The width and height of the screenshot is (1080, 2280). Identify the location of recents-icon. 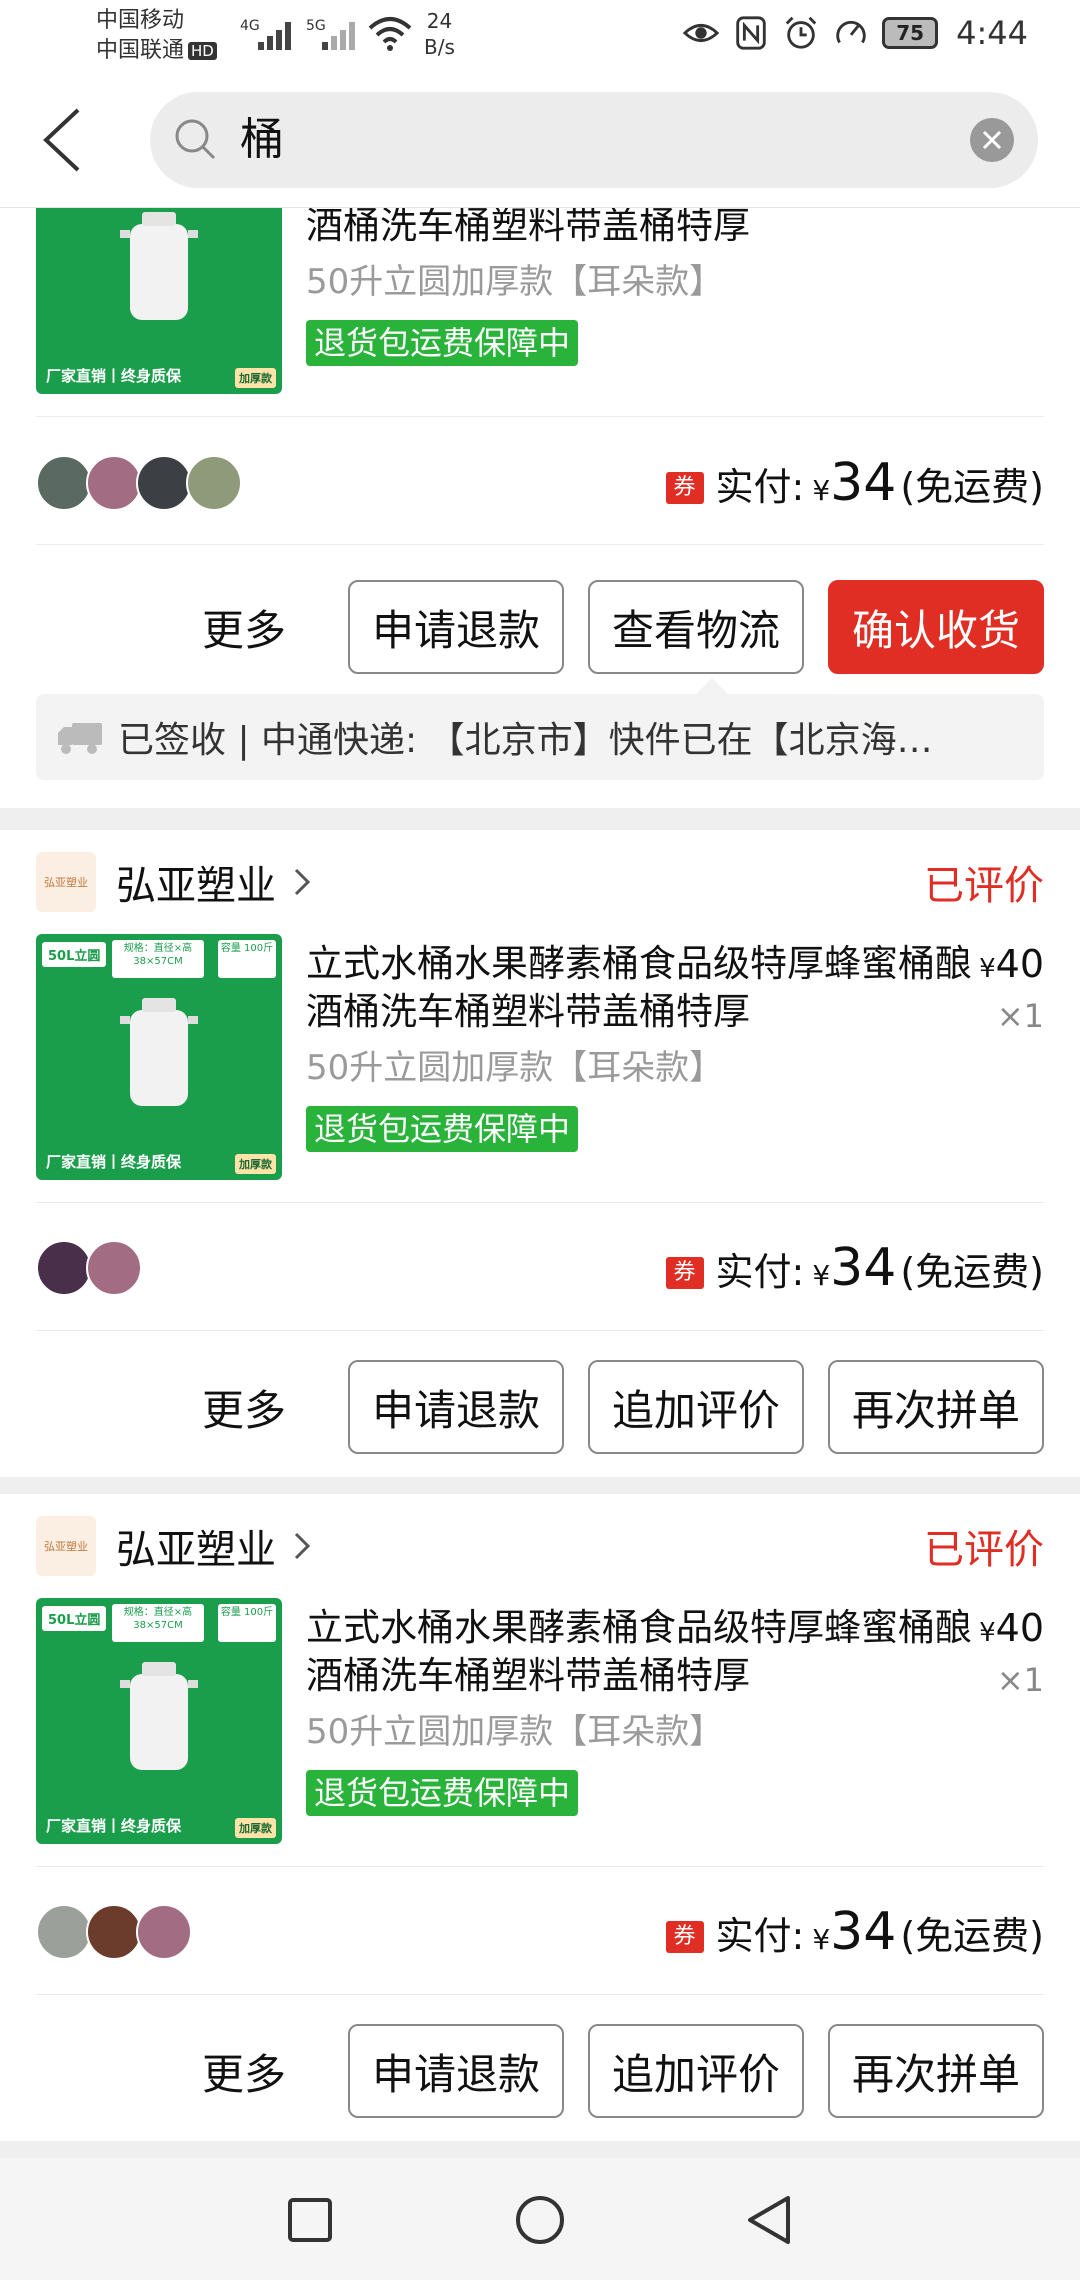
(310, 2220).